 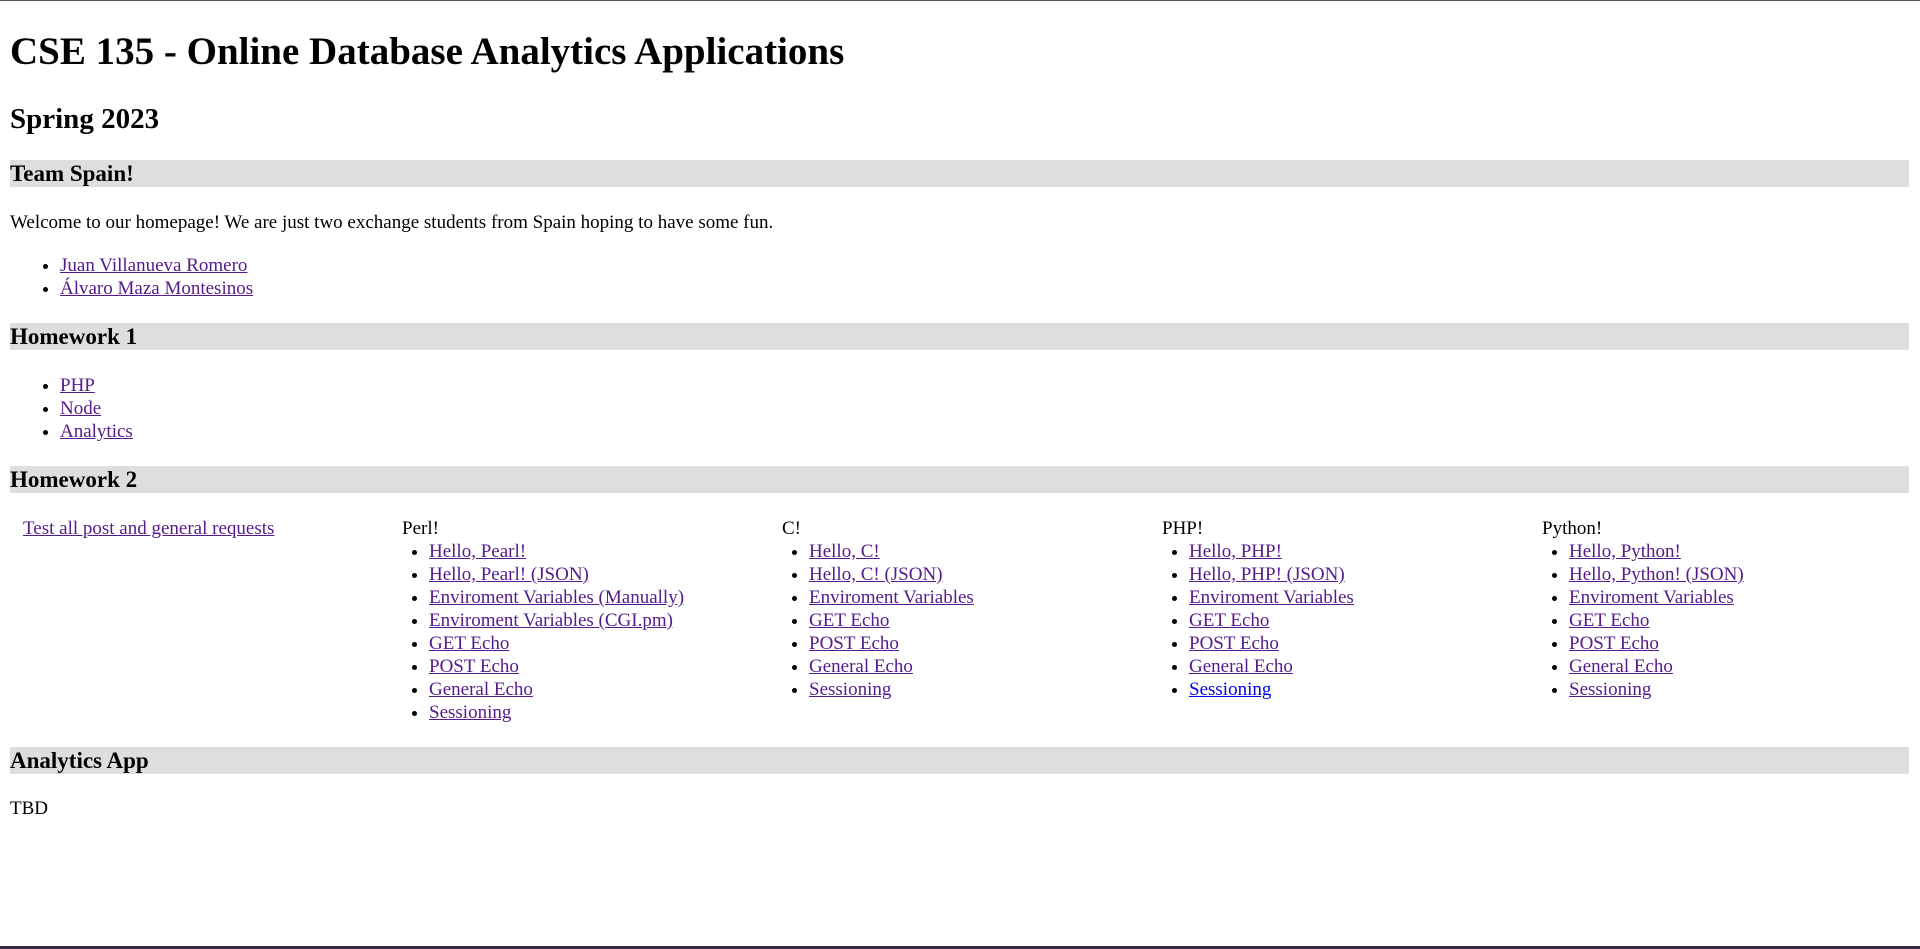 I want to click on c-get-echo-link: GET Echo, so click(x=849, y=620).